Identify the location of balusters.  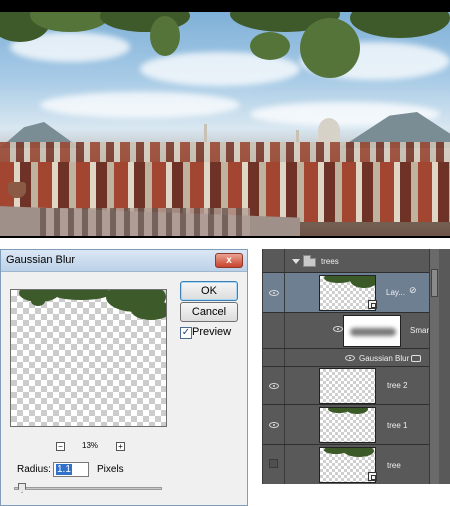
(145, 222).